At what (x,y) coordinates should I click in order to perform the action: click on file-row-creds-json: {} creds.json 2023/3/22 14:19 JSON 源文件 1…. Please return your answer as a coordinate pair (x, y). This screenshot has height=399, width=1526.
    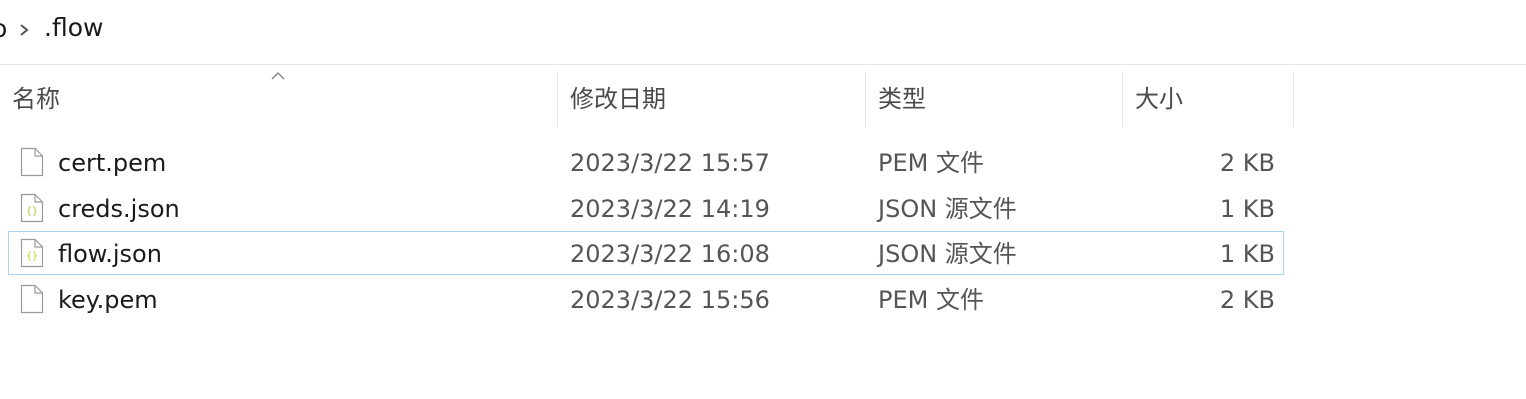
    Looking at the image, I should click on (646, 208).